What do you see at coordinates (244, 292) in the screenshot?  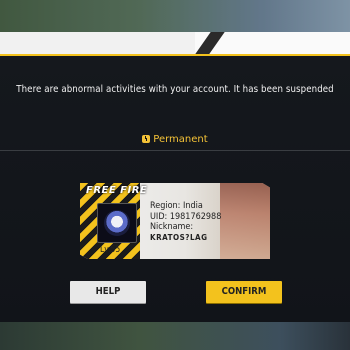 I see `confirm-button: CONFIRM` at bounding box center [244, 292].